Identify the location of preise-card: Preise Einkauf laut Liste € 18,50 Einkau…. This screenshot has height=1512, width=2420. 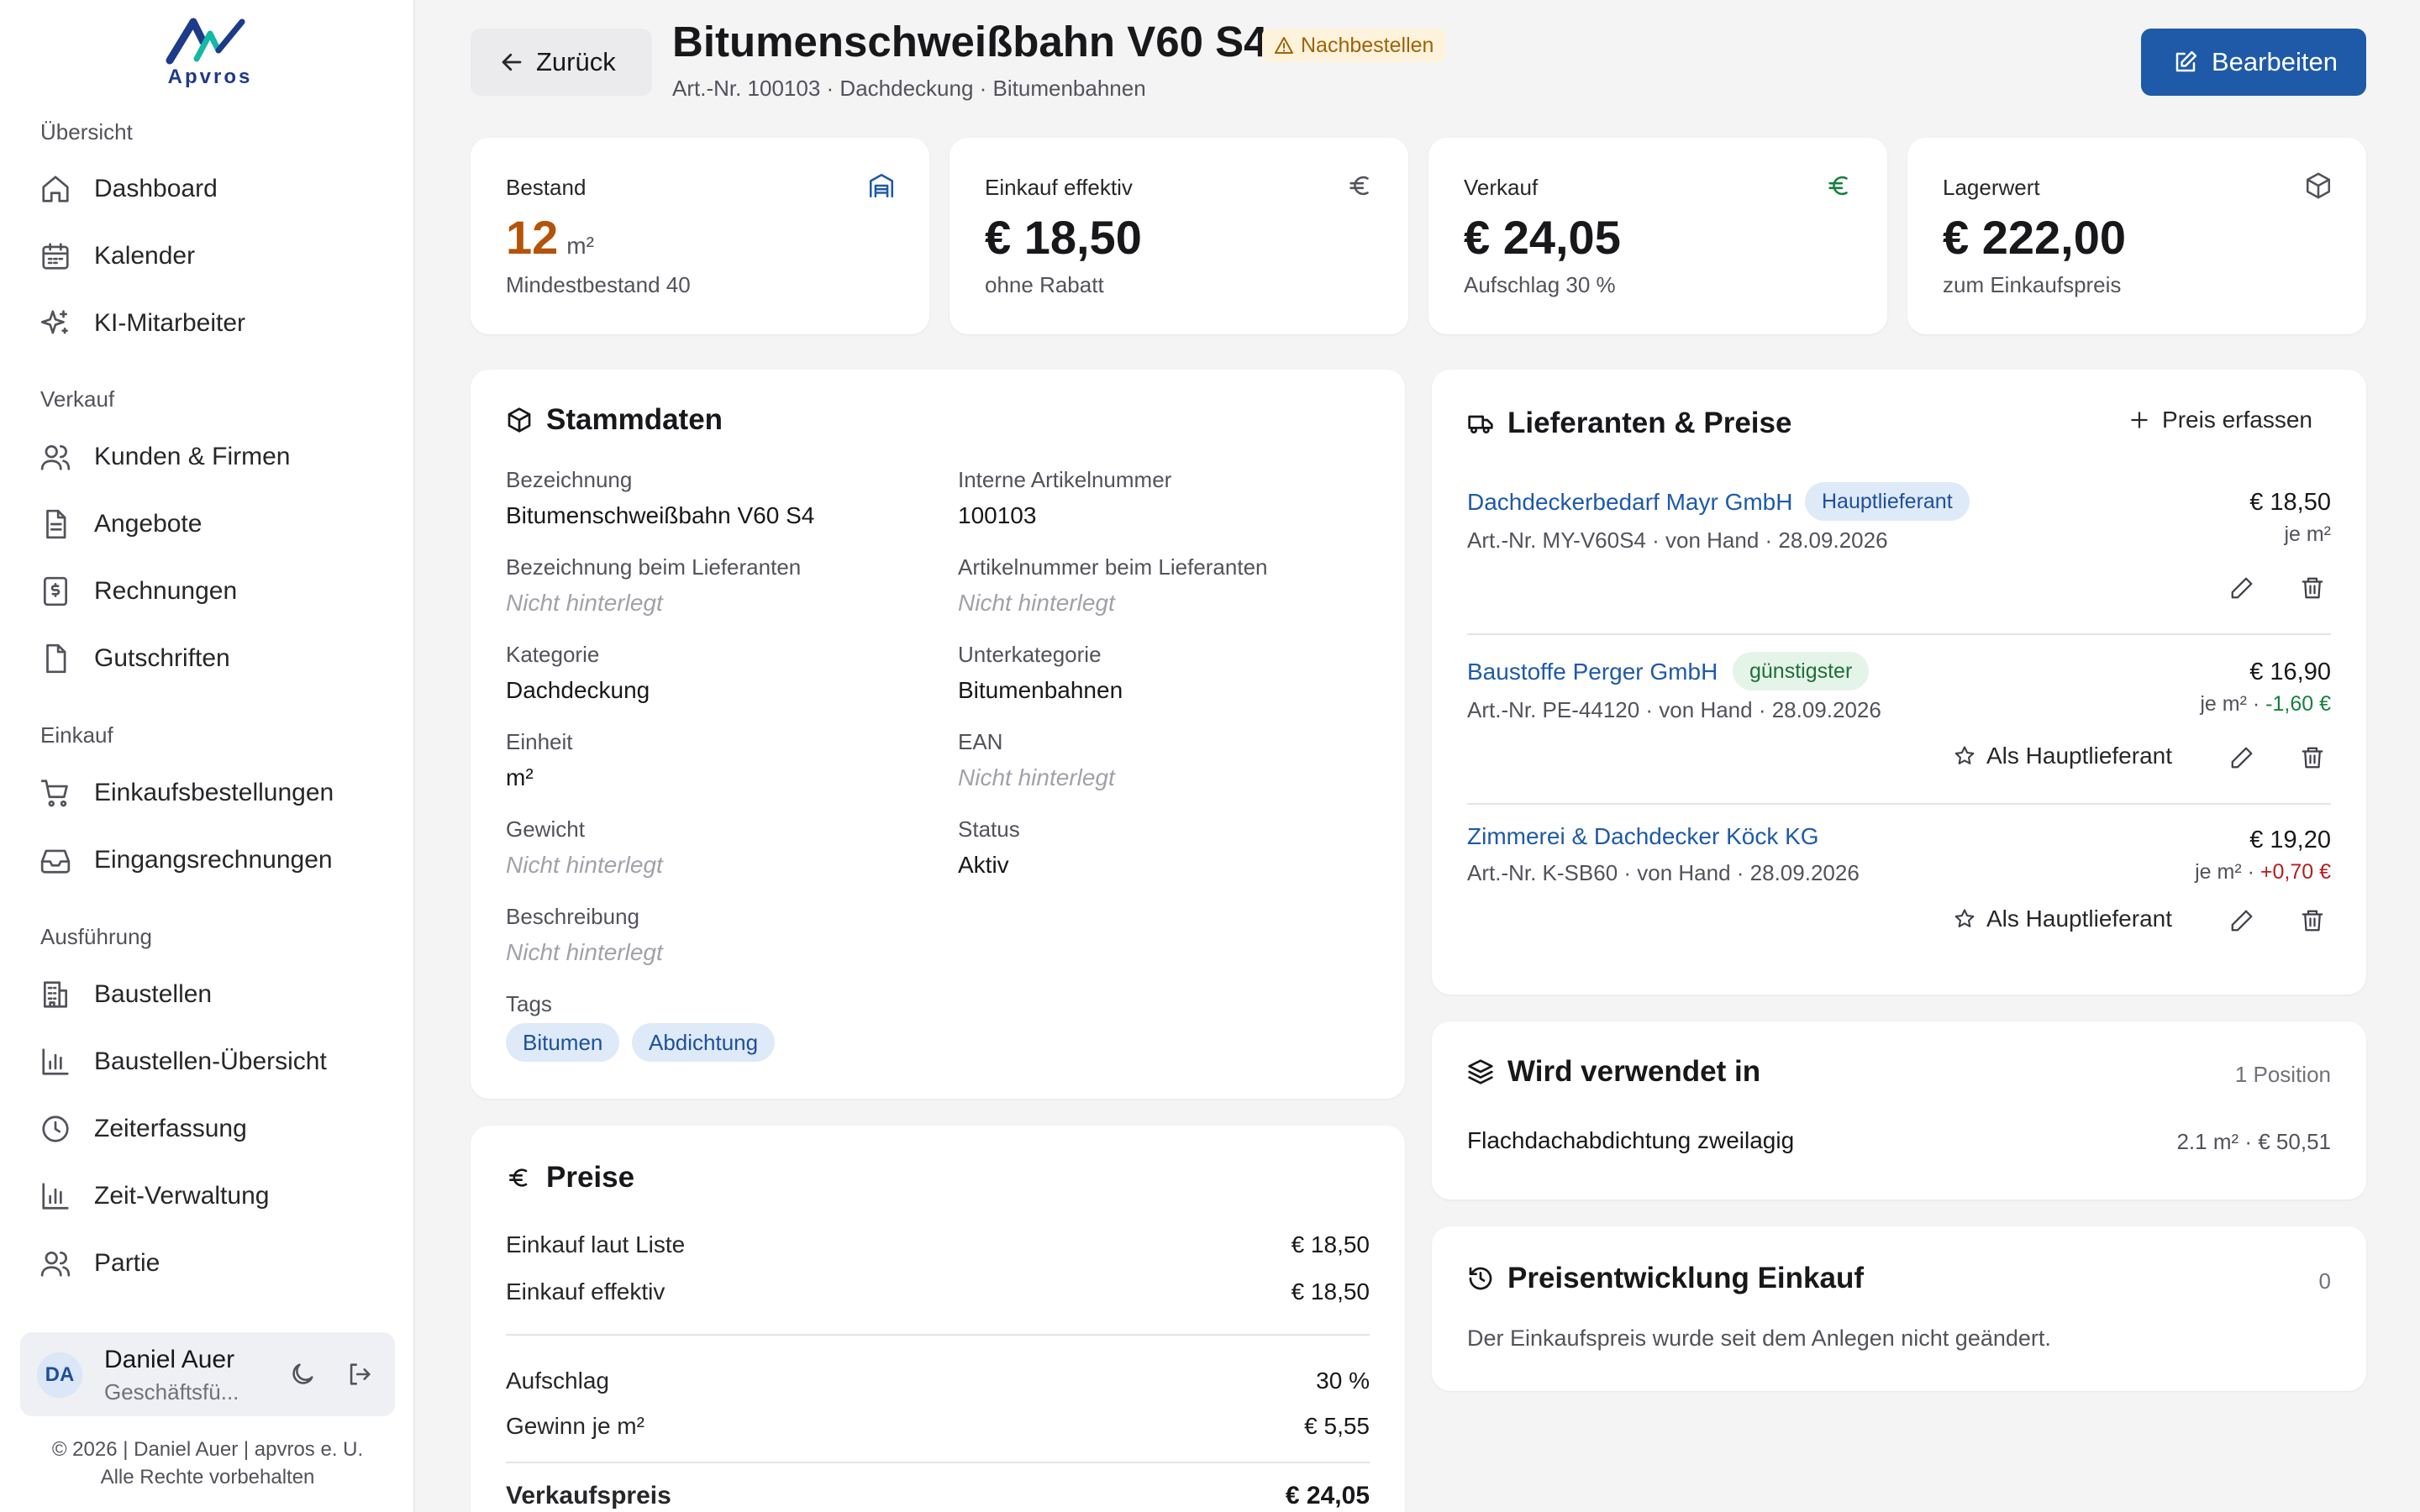
(938, 1319).